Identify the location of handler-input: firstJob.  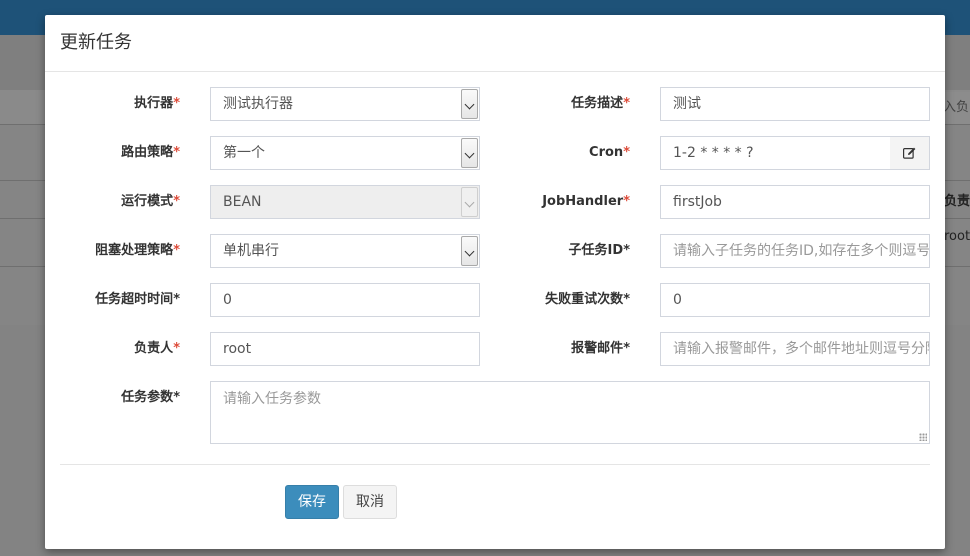
(795, 202).